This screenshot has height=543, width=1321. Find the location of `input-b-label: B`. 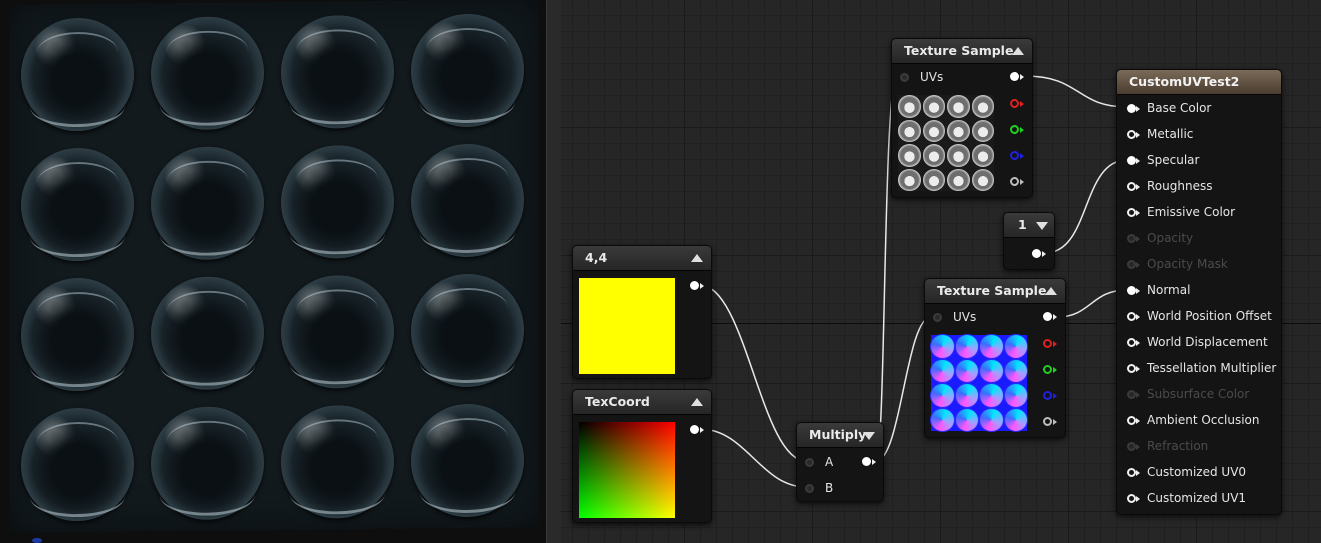

input-b-label: B is located at coordinates (829, 488).